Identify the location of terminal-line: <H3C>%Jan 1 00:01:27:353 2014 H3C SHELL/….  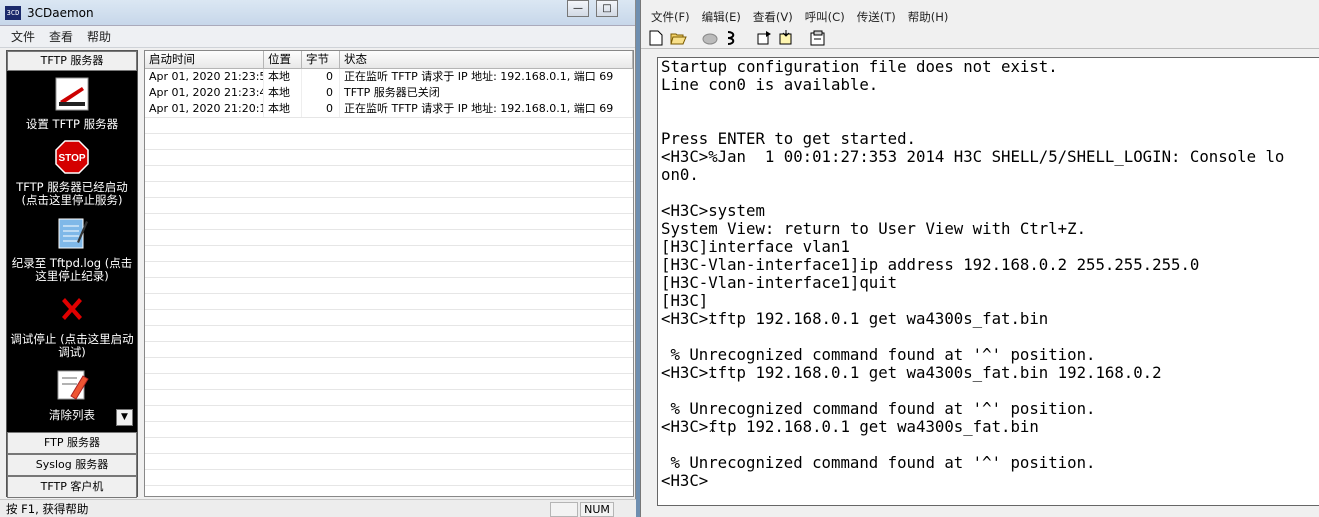
(973, 156).